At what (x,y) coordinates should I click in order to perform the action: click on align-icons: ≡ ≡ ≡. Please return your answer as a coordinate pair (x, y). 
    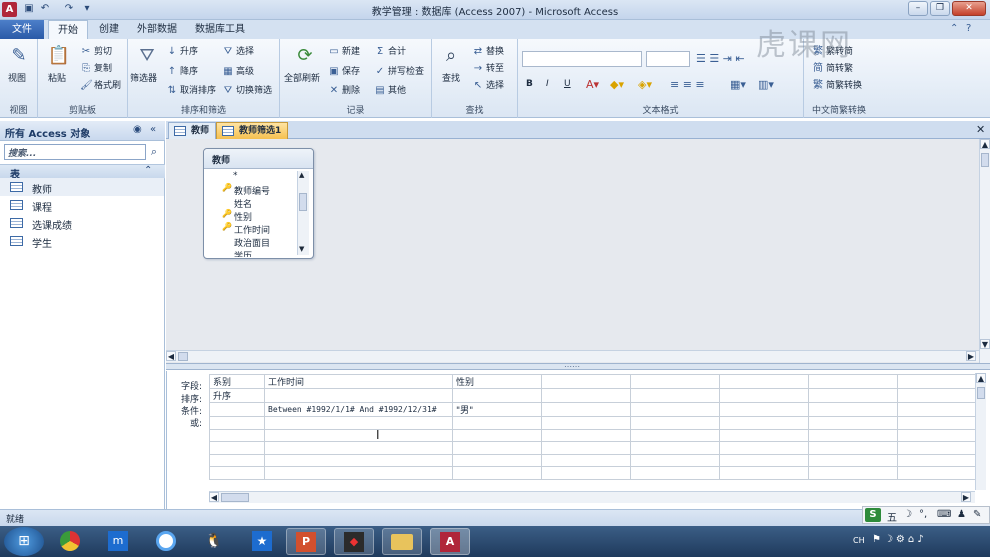
    Looking at the image, I should click on (687, 84).